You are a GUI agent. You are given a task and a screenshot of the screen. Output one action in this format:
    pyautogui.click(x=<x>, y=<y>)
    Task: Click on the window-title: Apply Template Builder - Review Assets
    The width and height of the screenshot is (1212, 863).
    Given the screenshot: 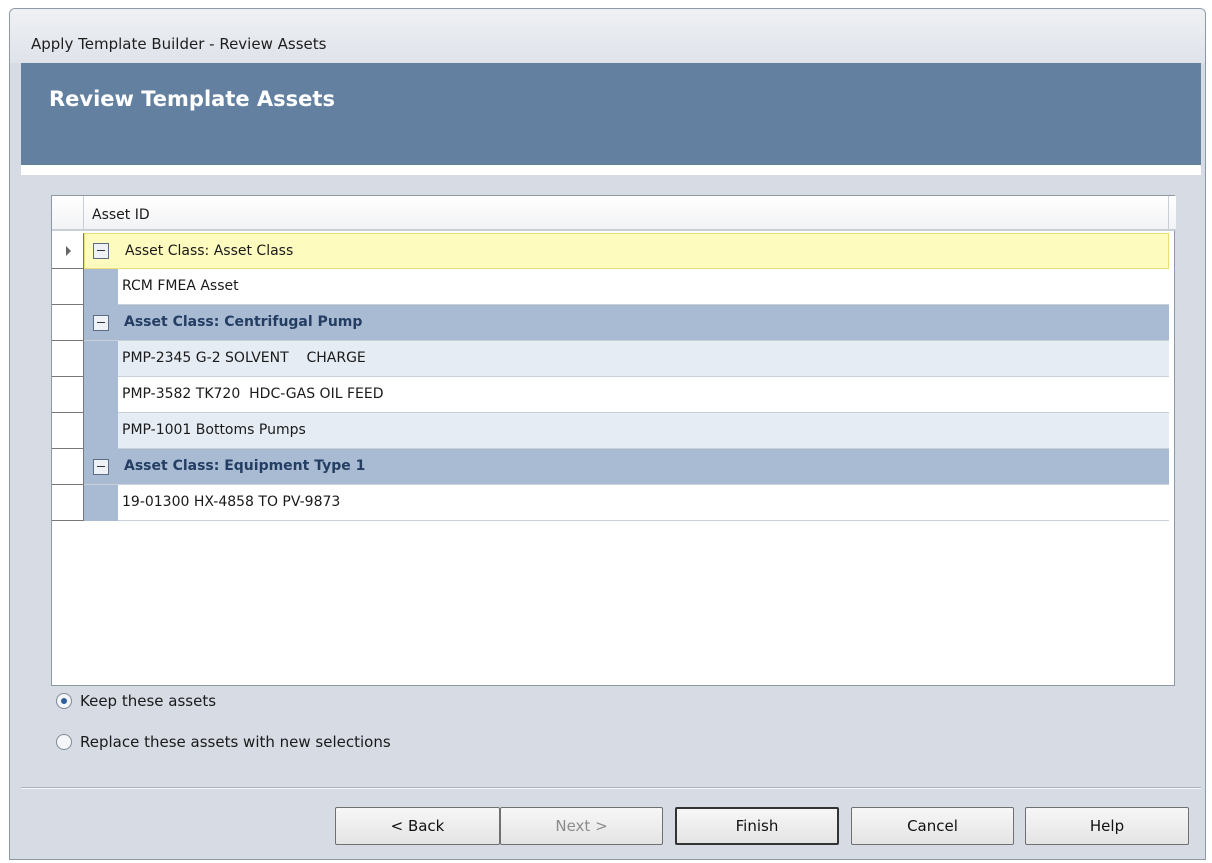 What is the action you would take?
    pyautogui.click(x=179, y=44)
    